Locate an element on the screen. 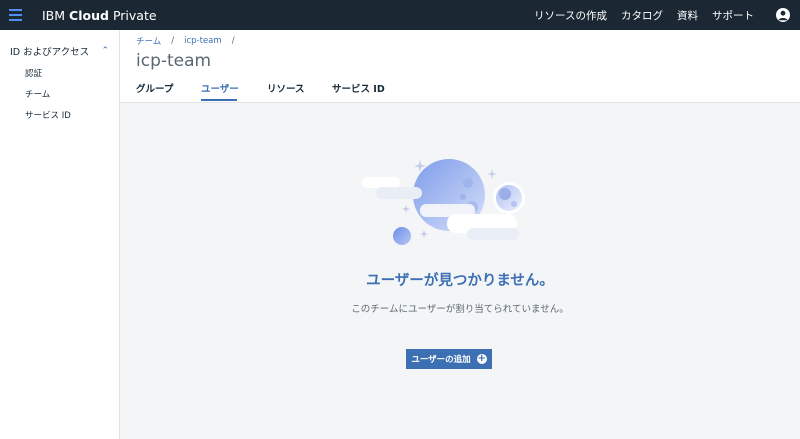 The image size is (800, 439). chevron-up-icon: ⌃ is located at coordinates (105, 51).